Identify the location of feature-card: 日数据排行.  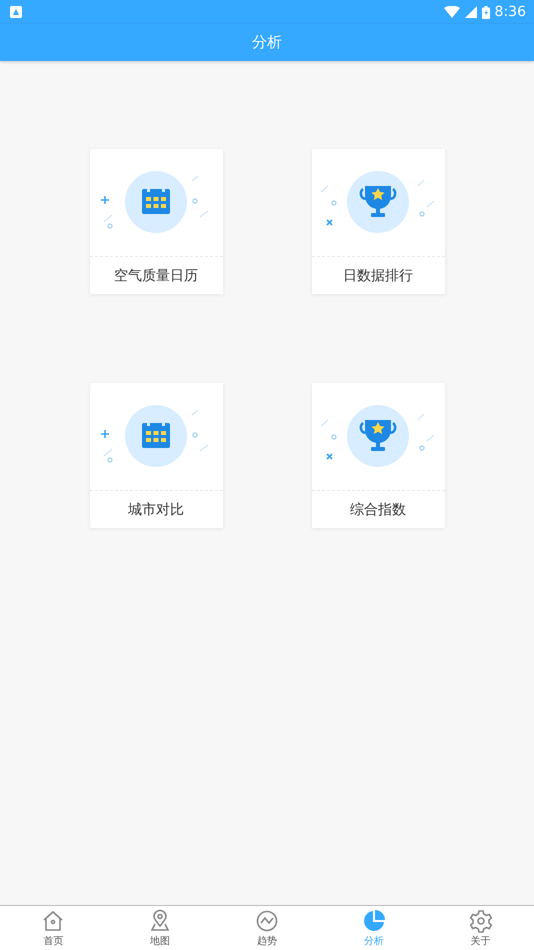
(378, 221).